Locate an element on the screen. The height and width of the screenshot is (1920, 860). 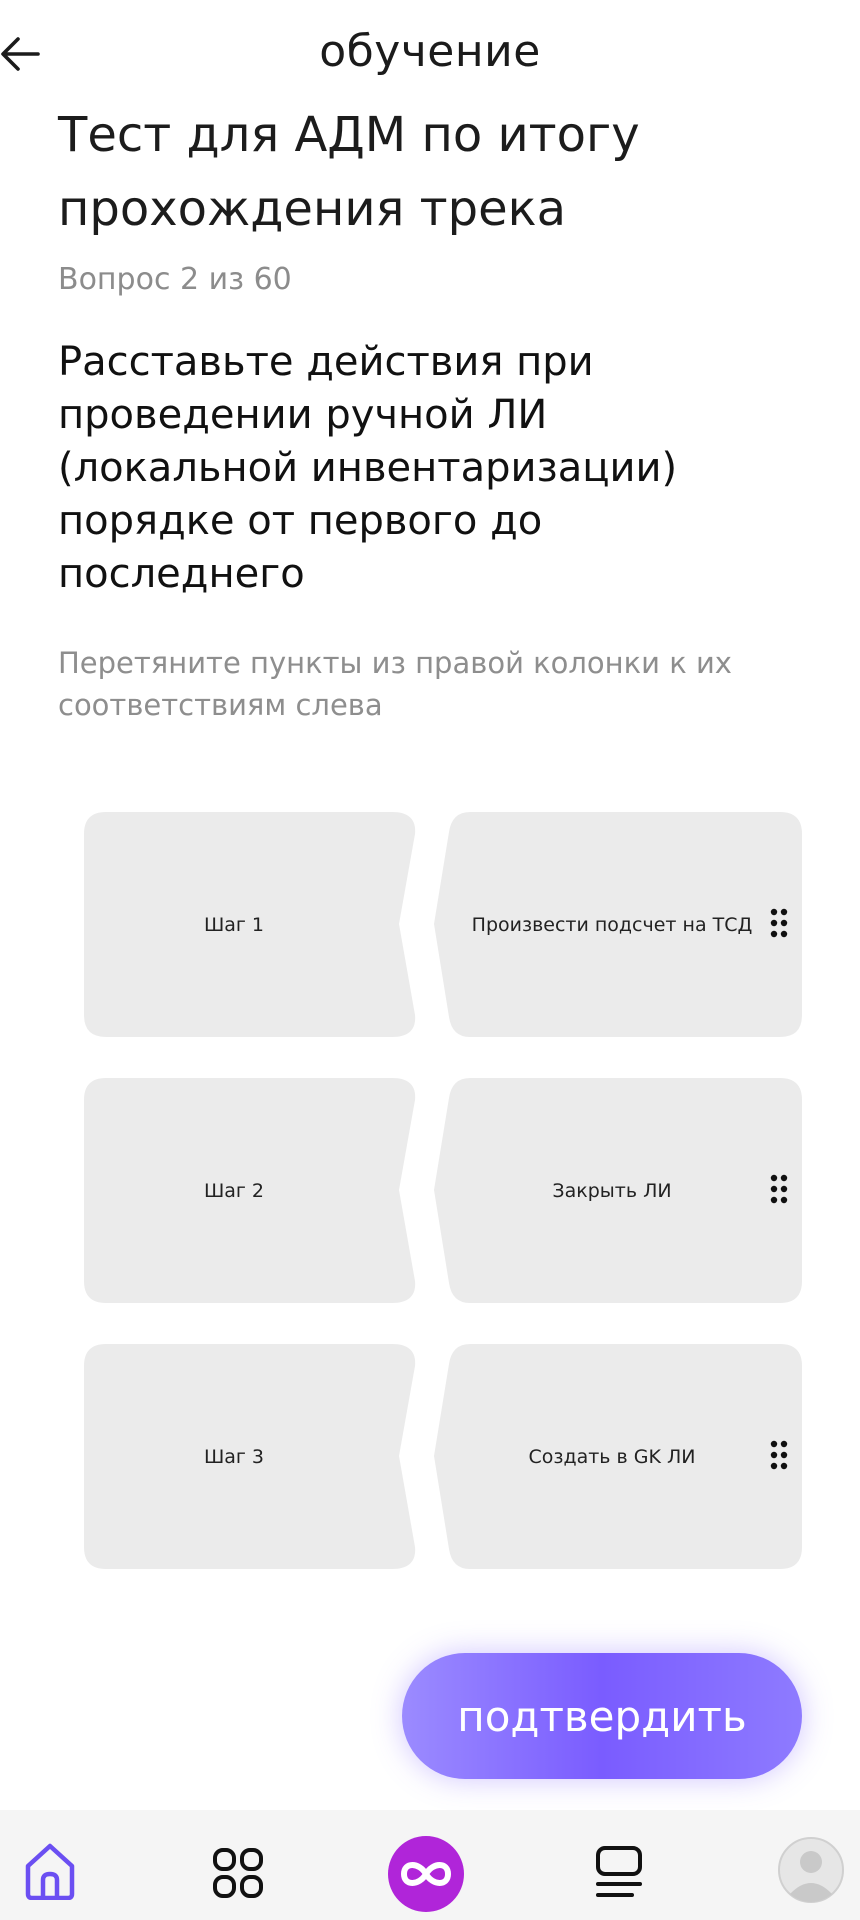
question-counter: Вопрос 2 из 60 is located at coordinates (175, 279).